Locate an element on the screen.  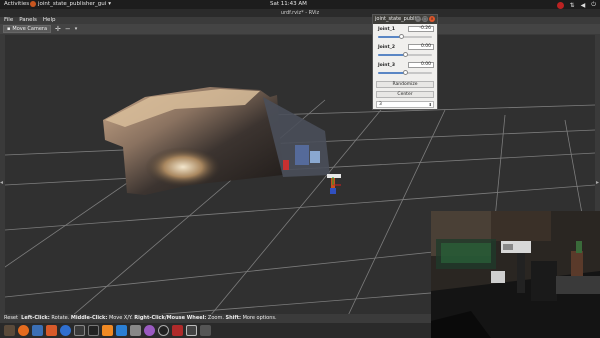
webcam-image is located at coordinates (515, 274).